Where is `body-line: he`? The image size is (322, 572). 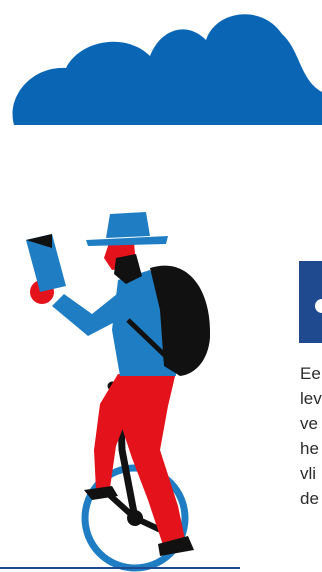 body-line: he is located at coordinates (309, 448).